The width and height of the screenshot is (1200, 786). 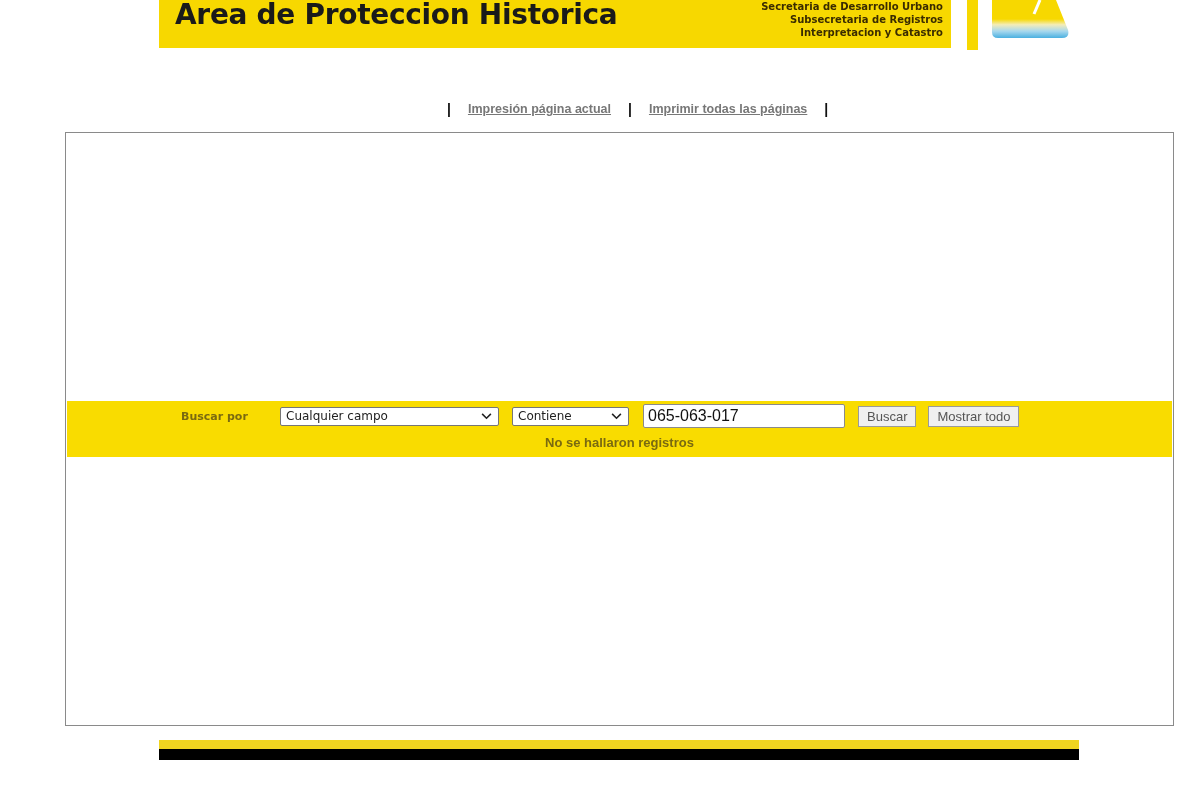 What do you see at coordinates (866, 19) in the screenshot?
I see `agency-name: Subsecretaria de Registros` at bounding box center [866, 19].